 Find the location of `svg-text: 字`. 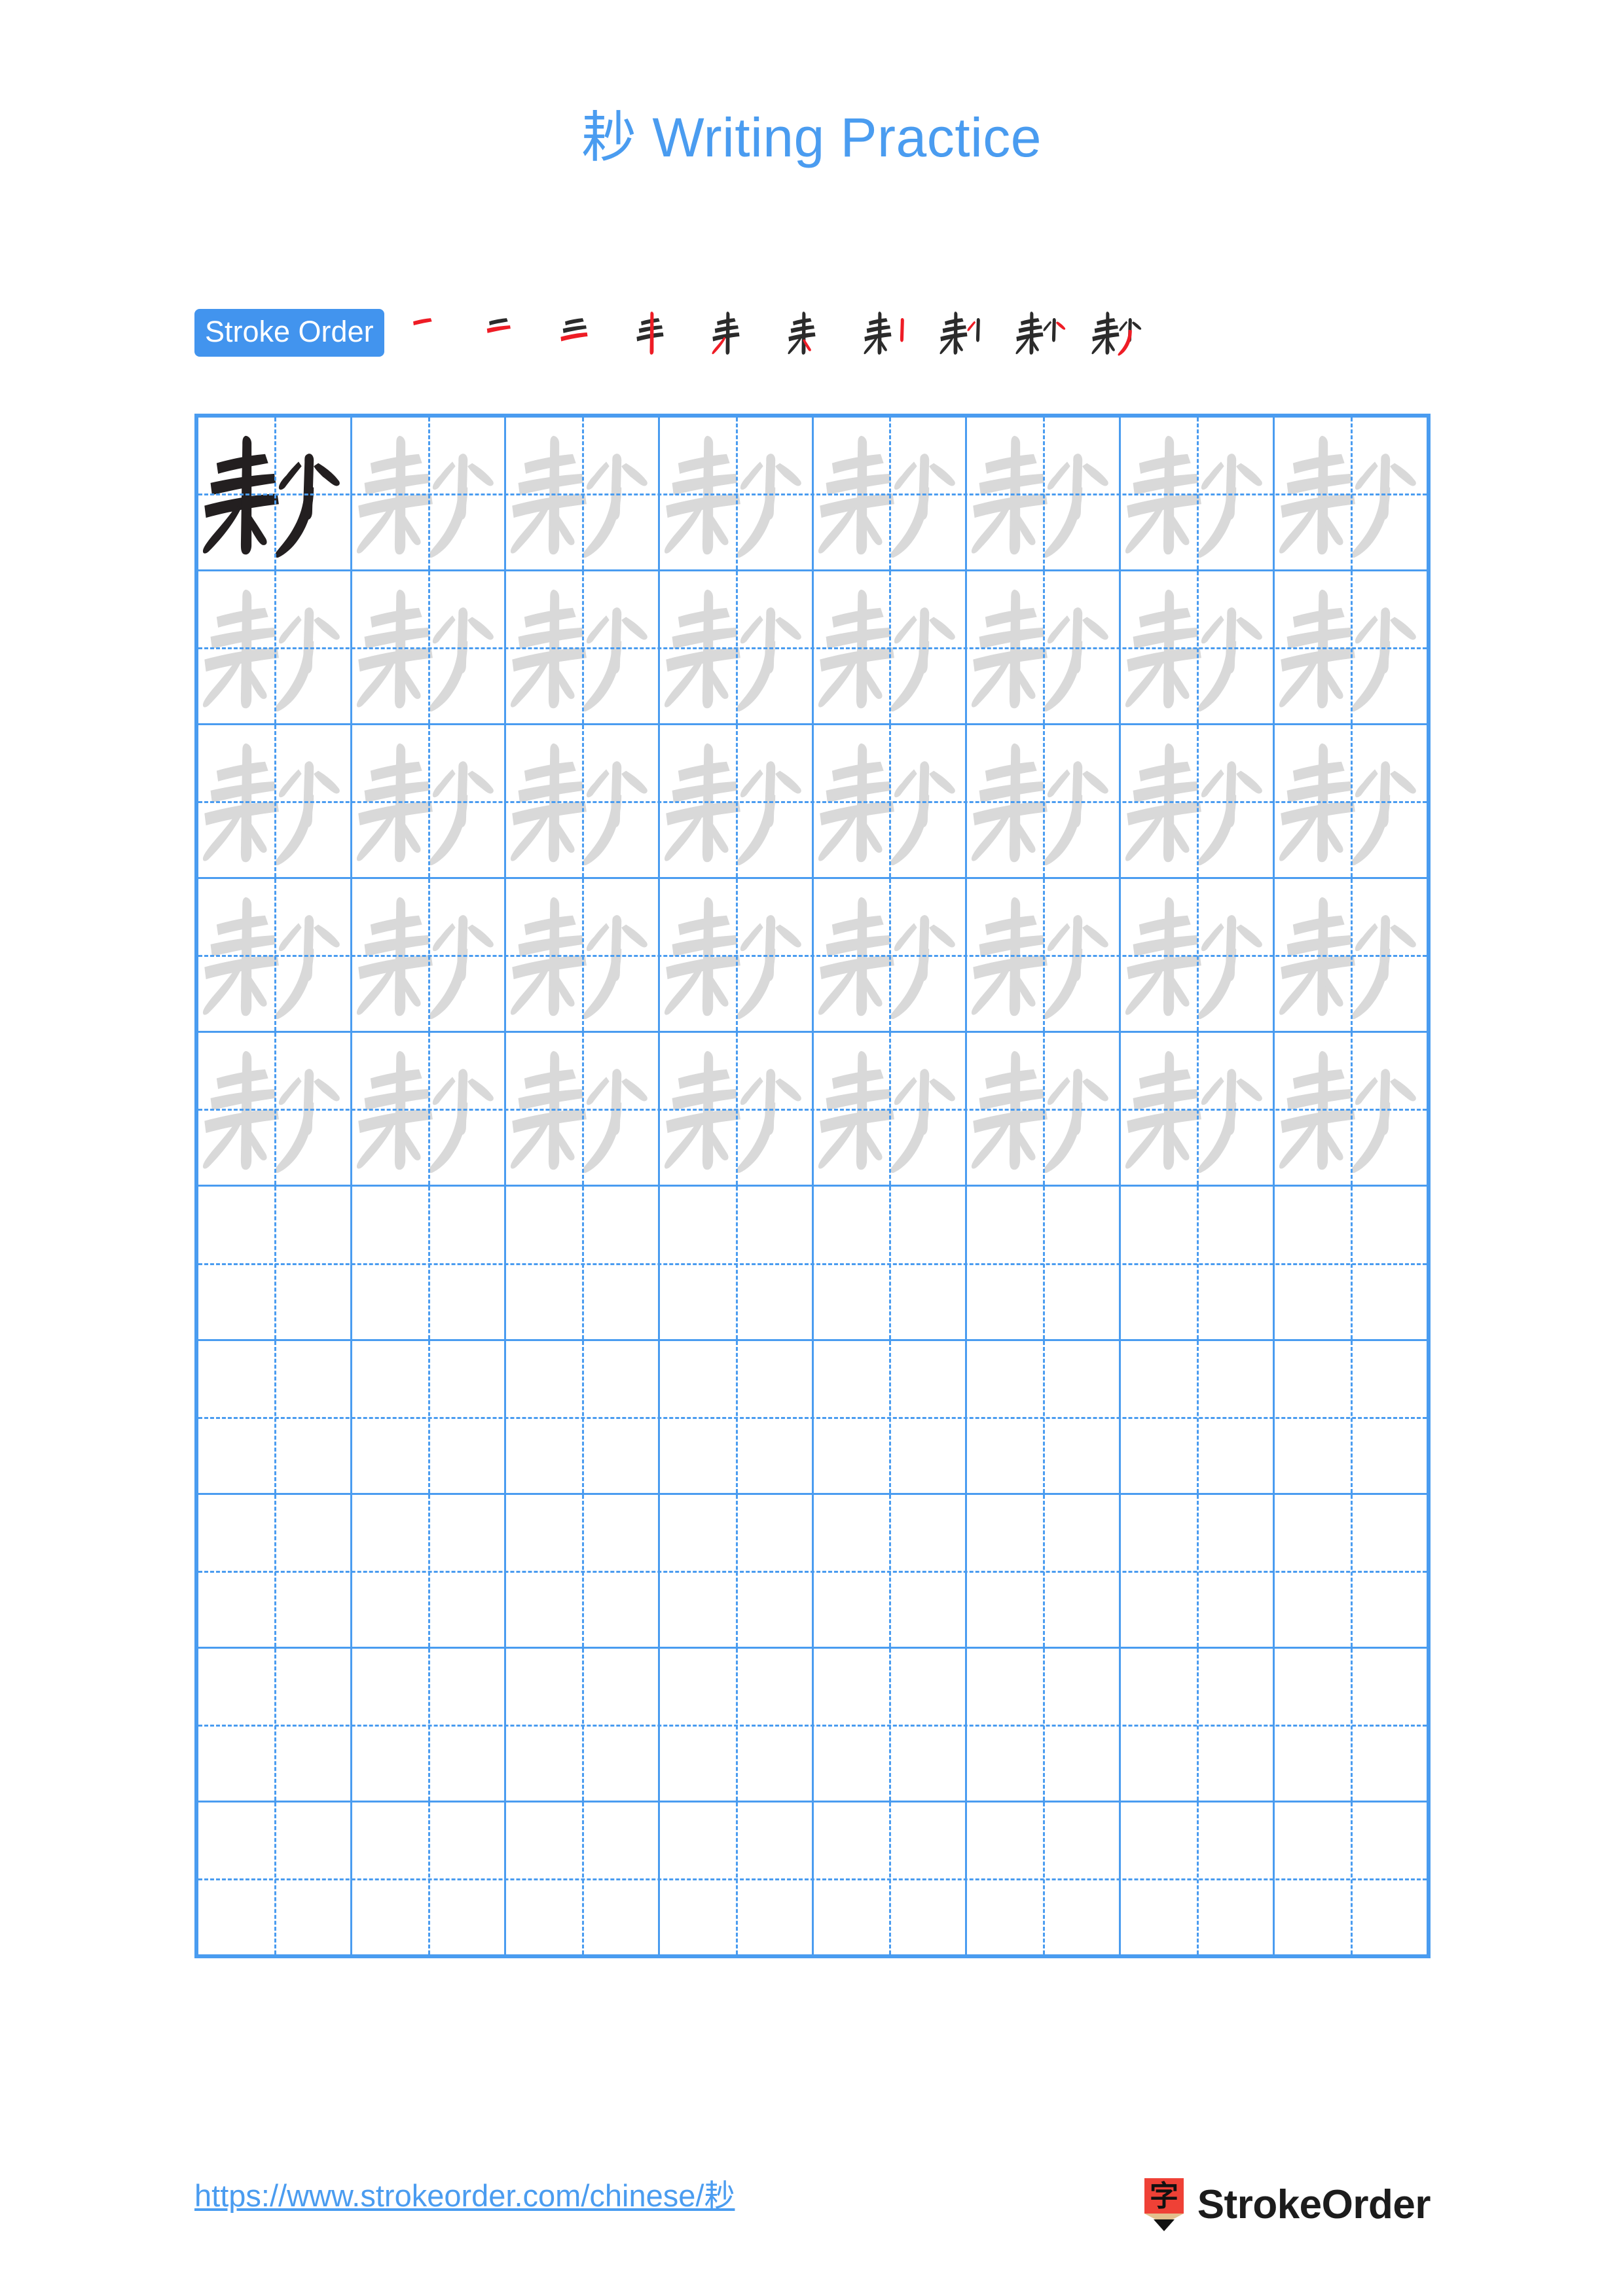

svg-text: 字 is located at coordinates (1164, 2196).